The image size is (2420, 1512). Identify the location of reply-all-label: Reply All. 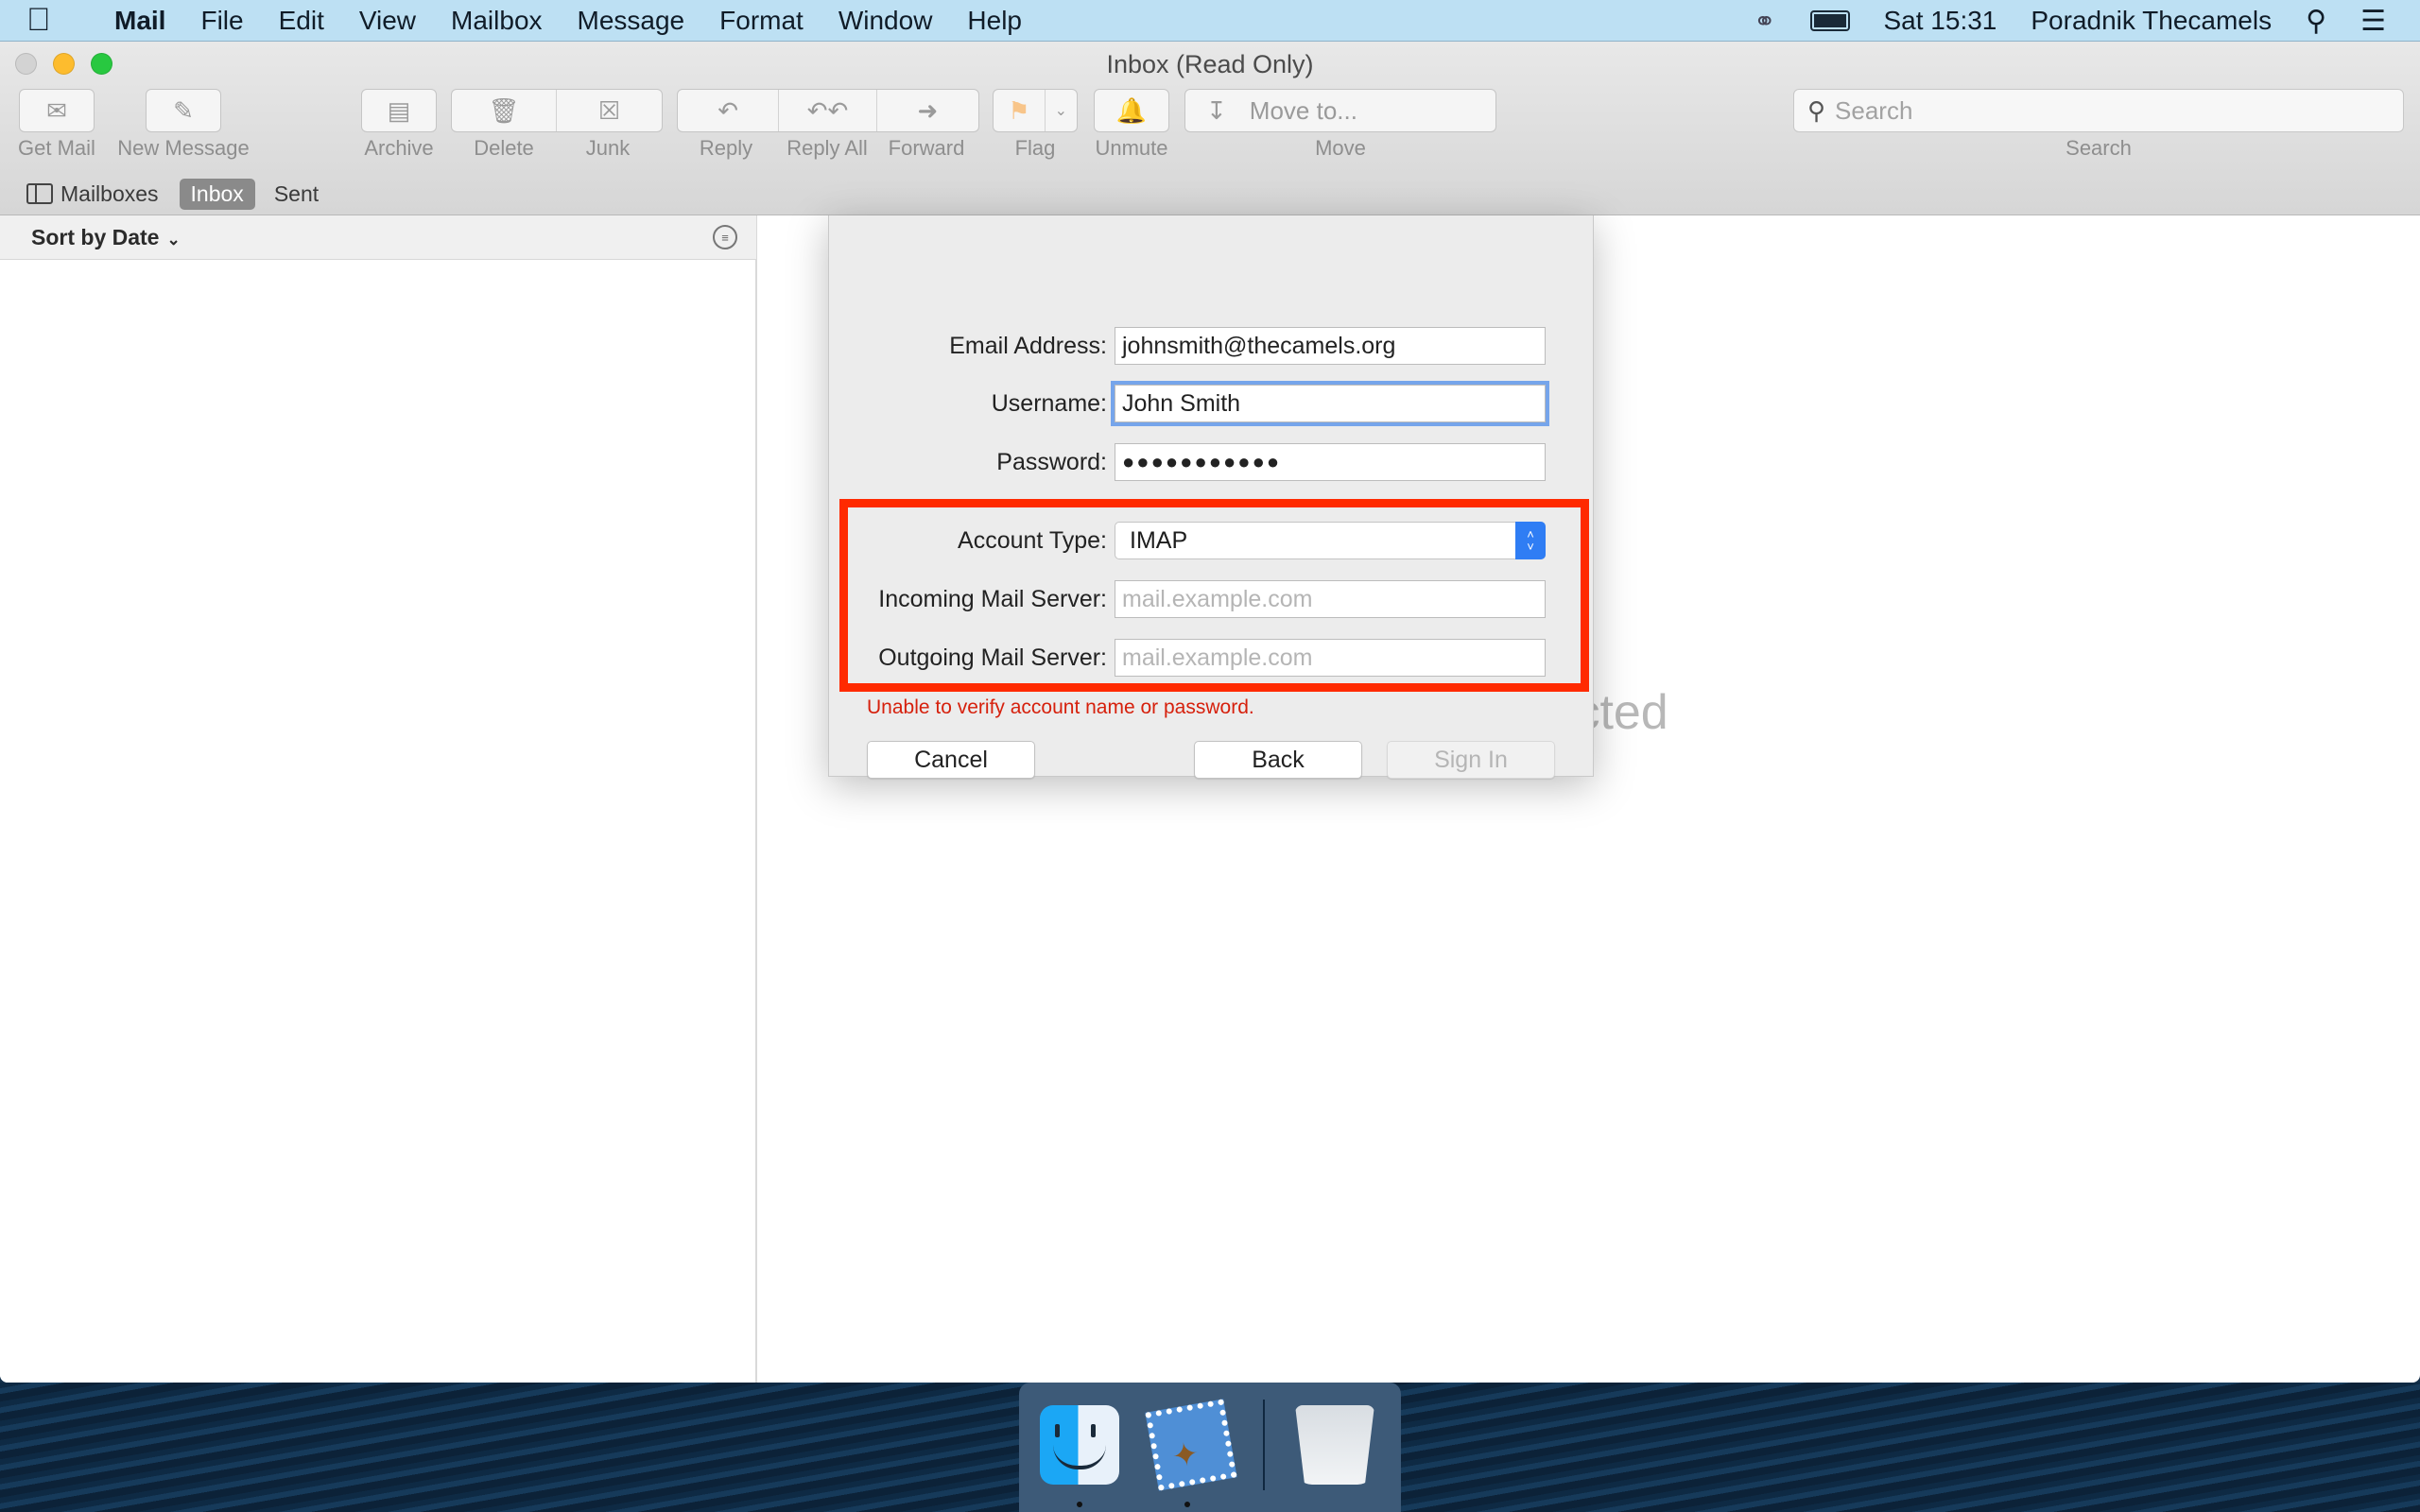
(827, 148).